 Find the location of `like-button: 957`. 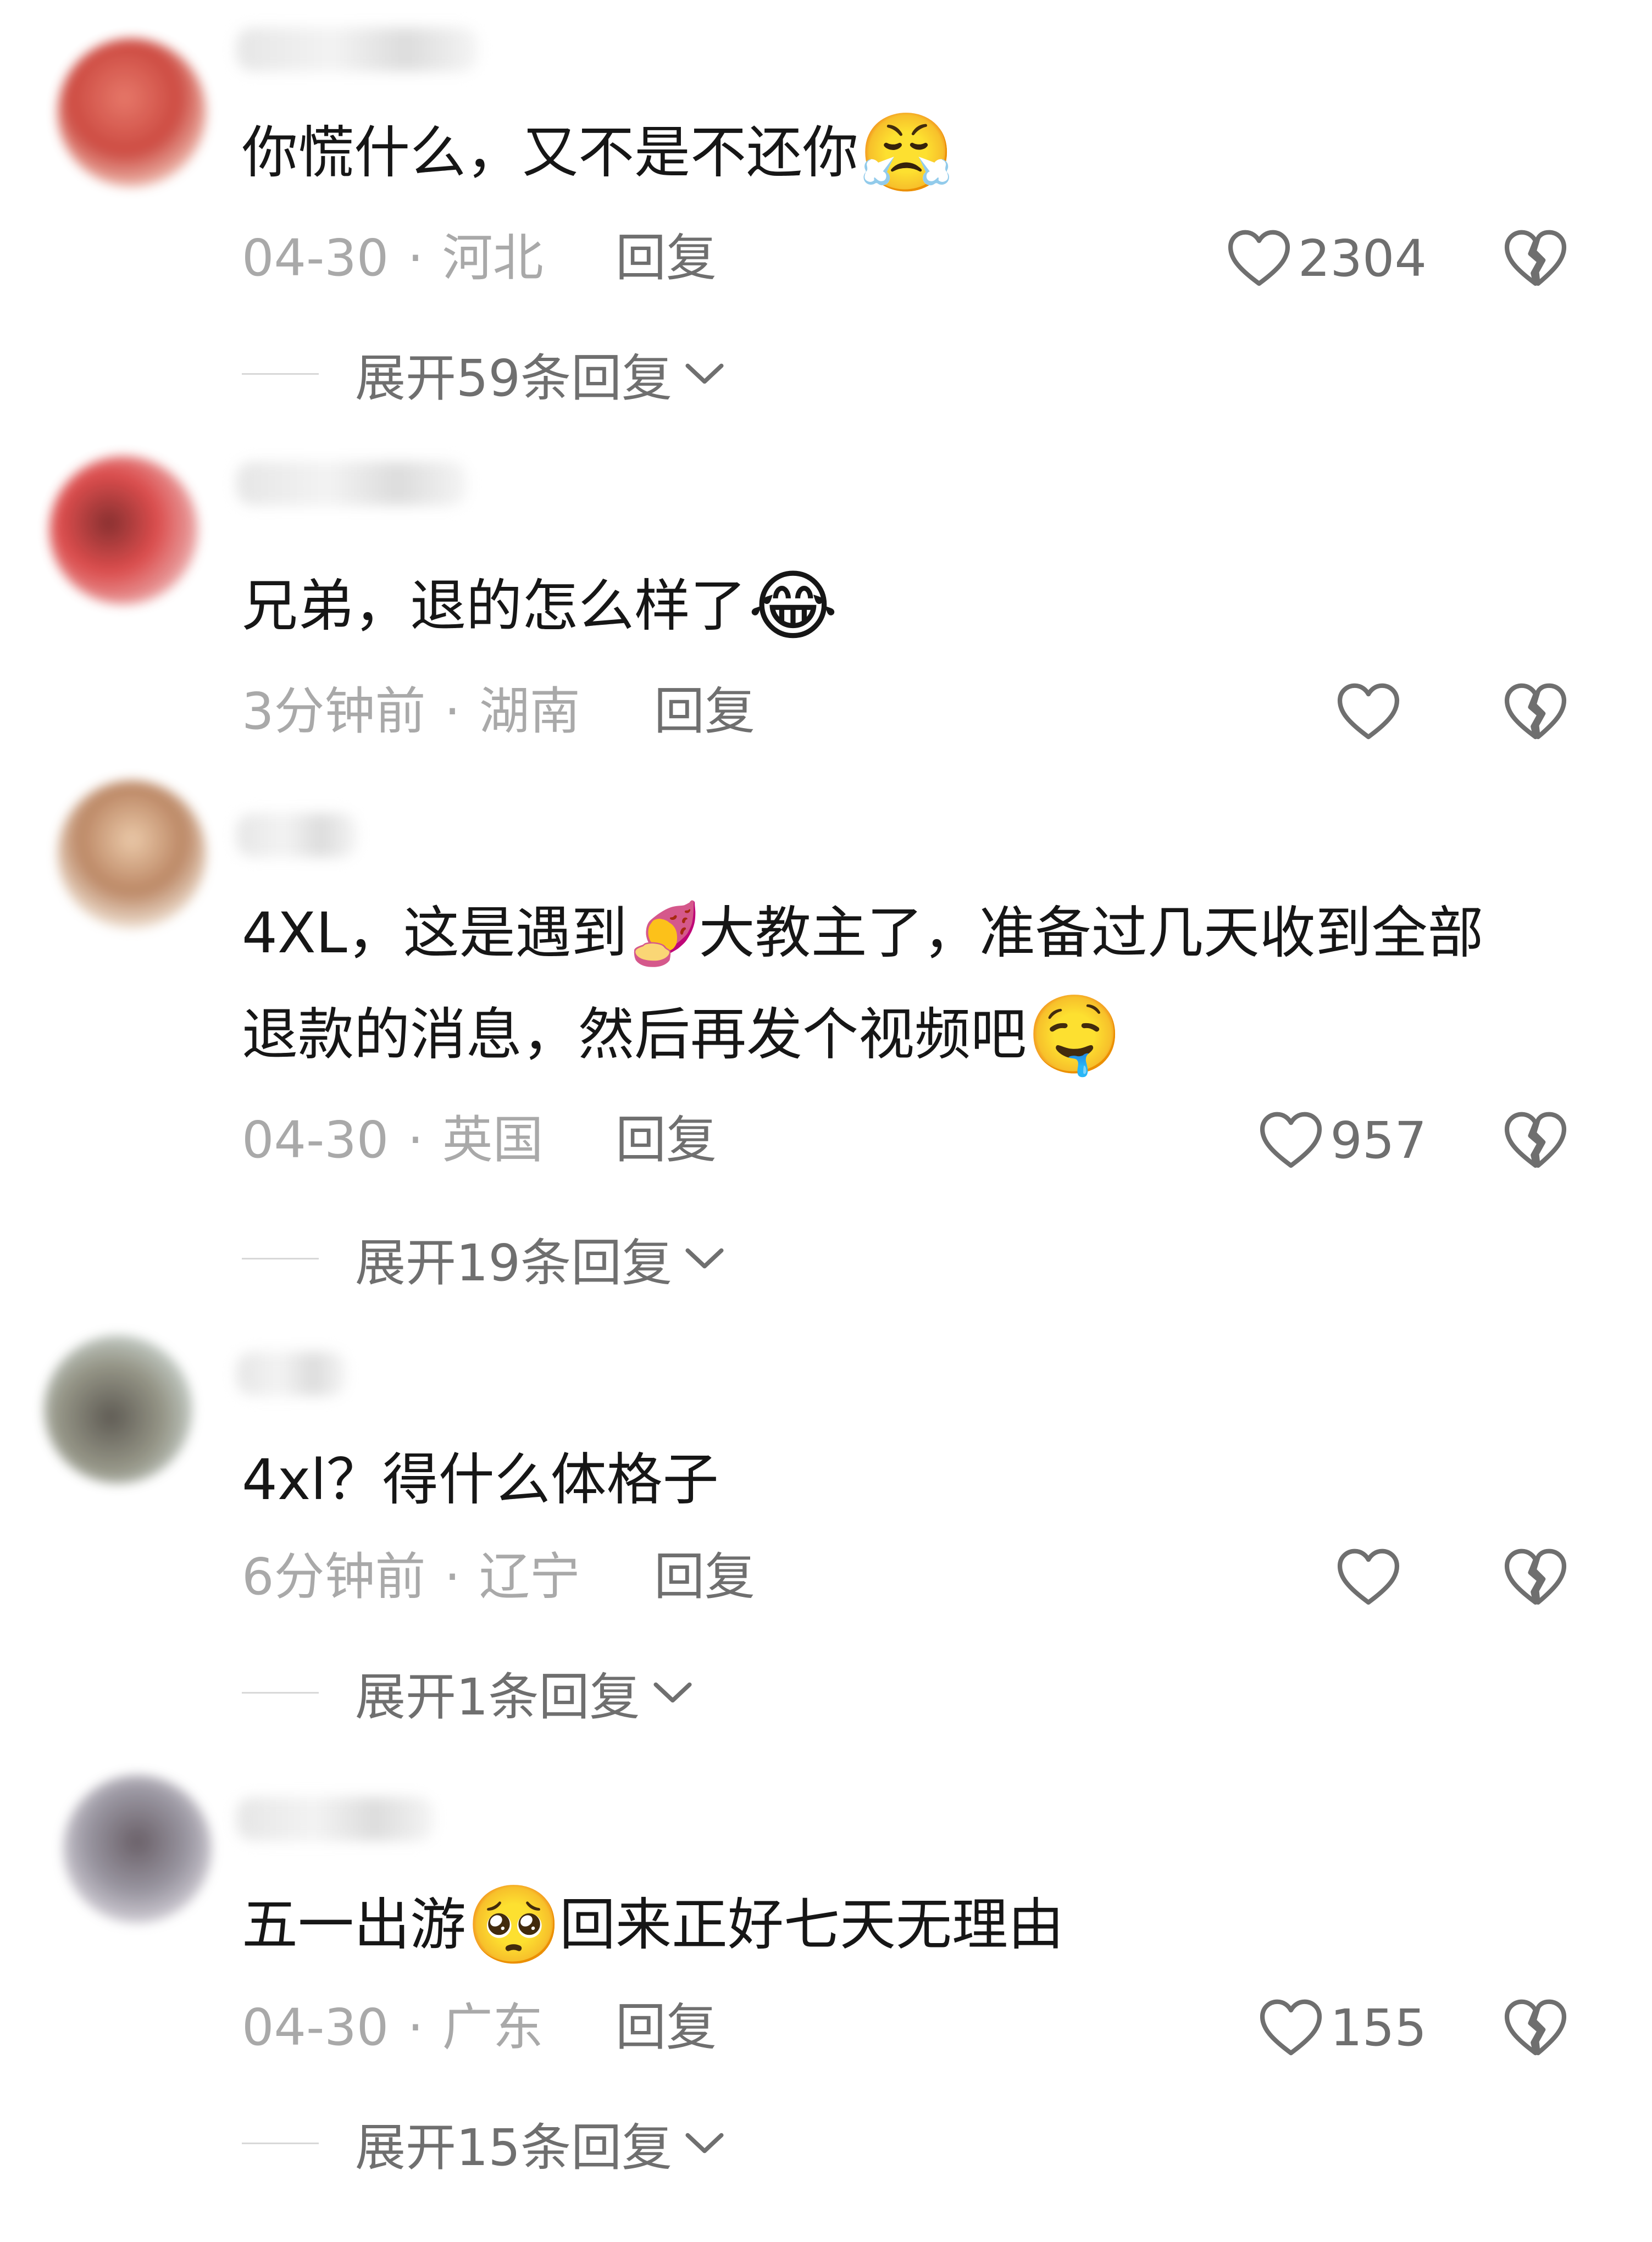

like-button: 957 is located at coordinates (1343, 1140).